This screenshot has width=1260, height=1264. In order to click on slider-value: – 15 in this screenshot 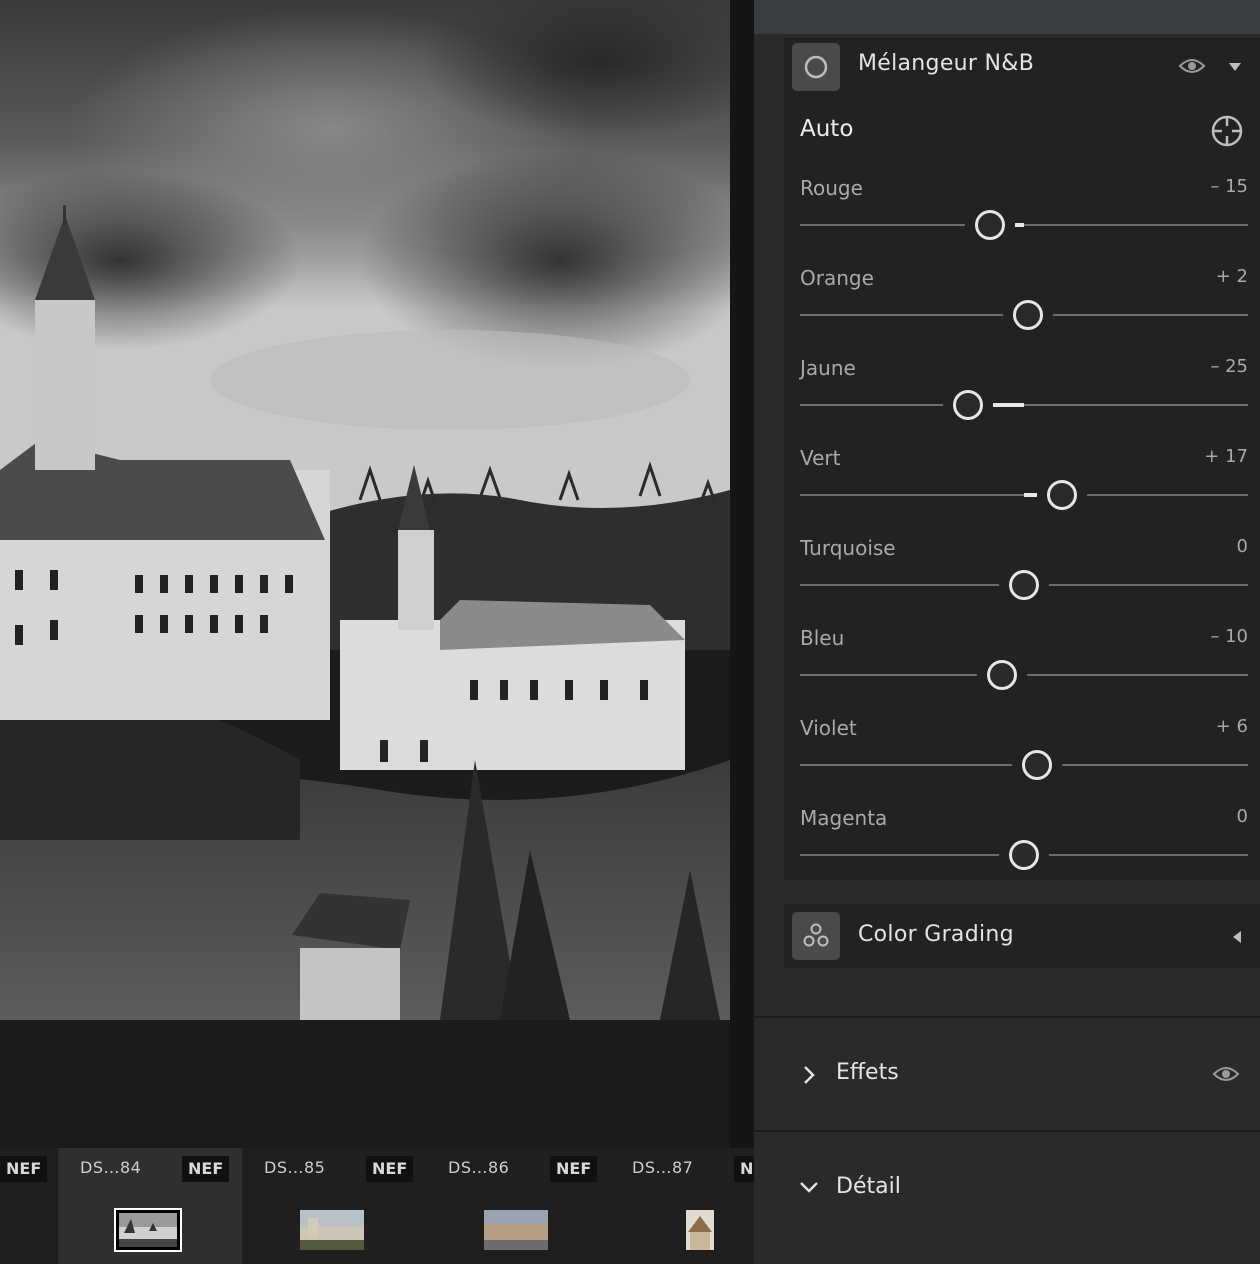, I will do `click(1229, 186)`.